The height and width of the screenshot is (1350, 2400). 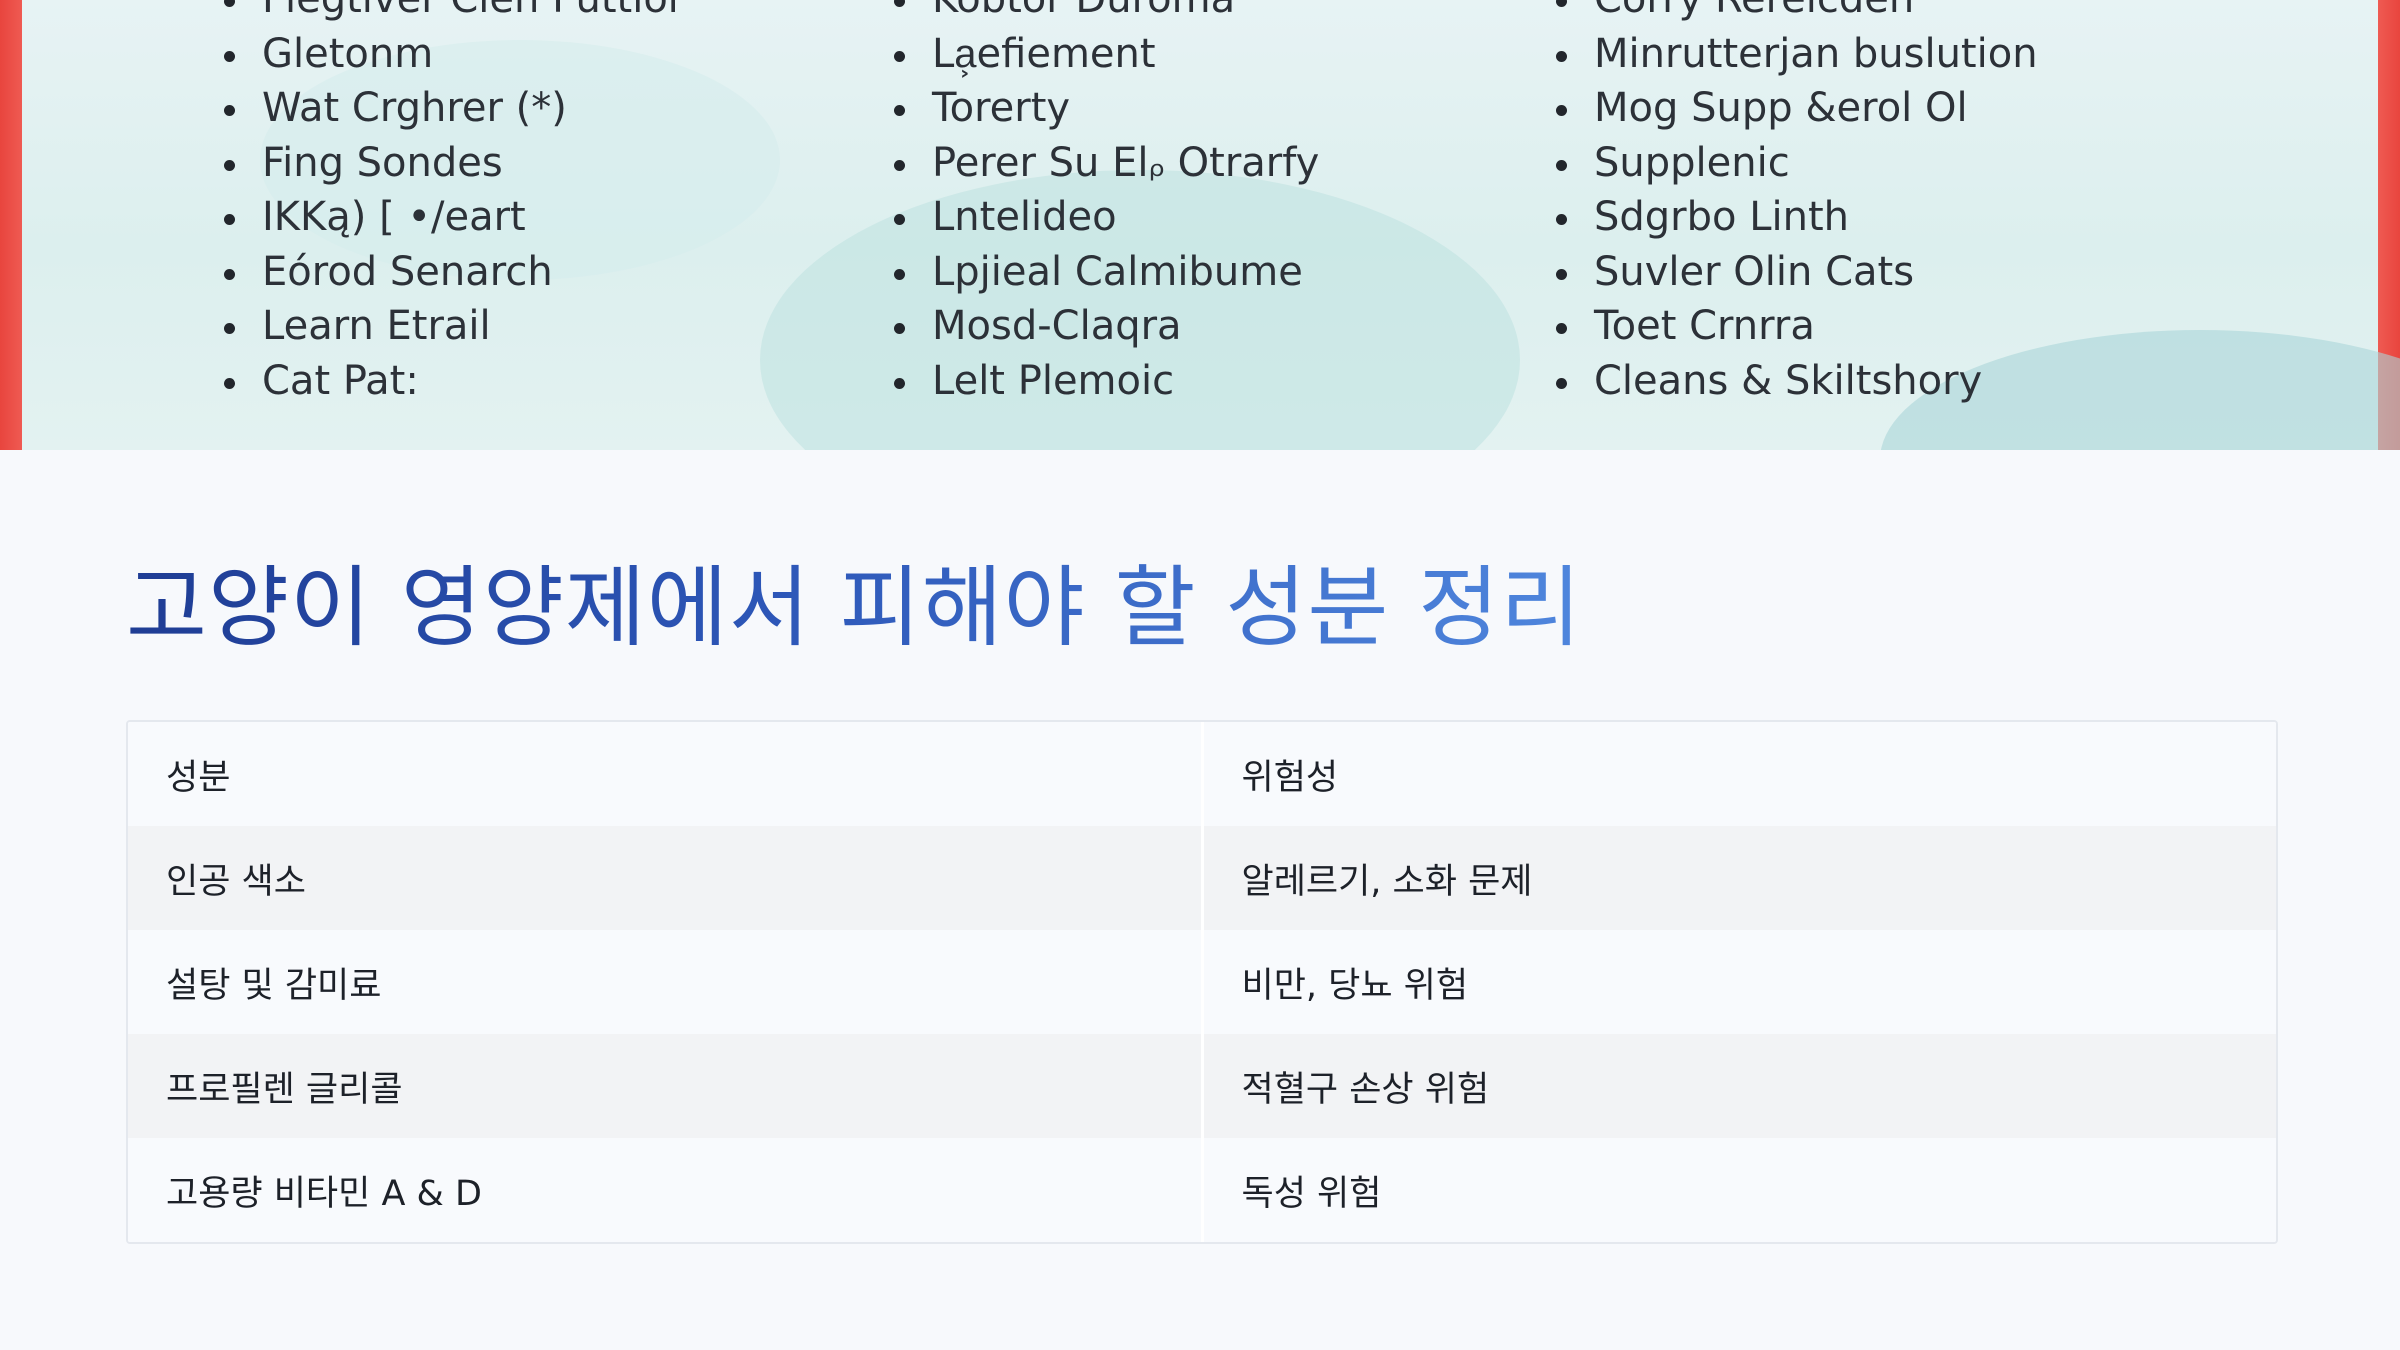 I want to click on image-bullet-item: Perer Su Elᵨ Otrarfy, so click(x=1104, y=163).